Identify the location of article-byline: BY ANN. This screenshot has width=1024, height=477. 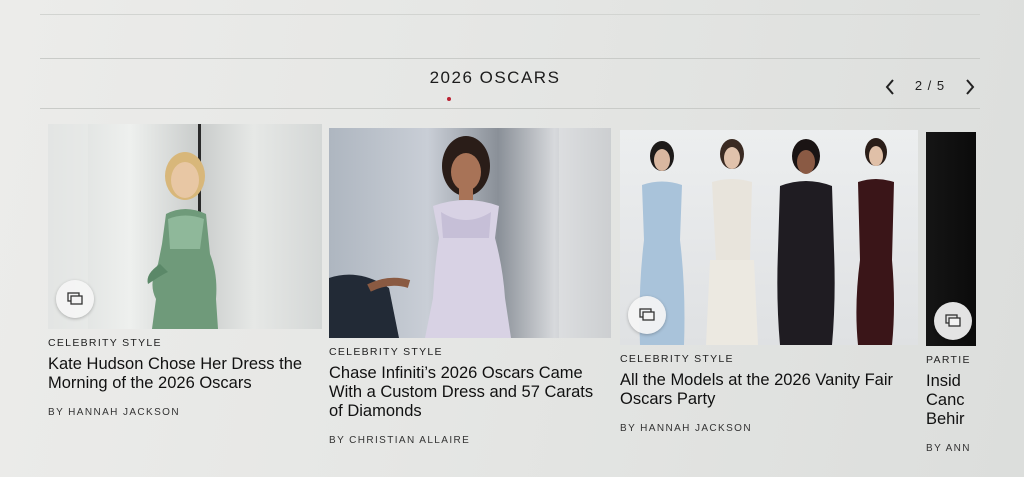
(951, 448).